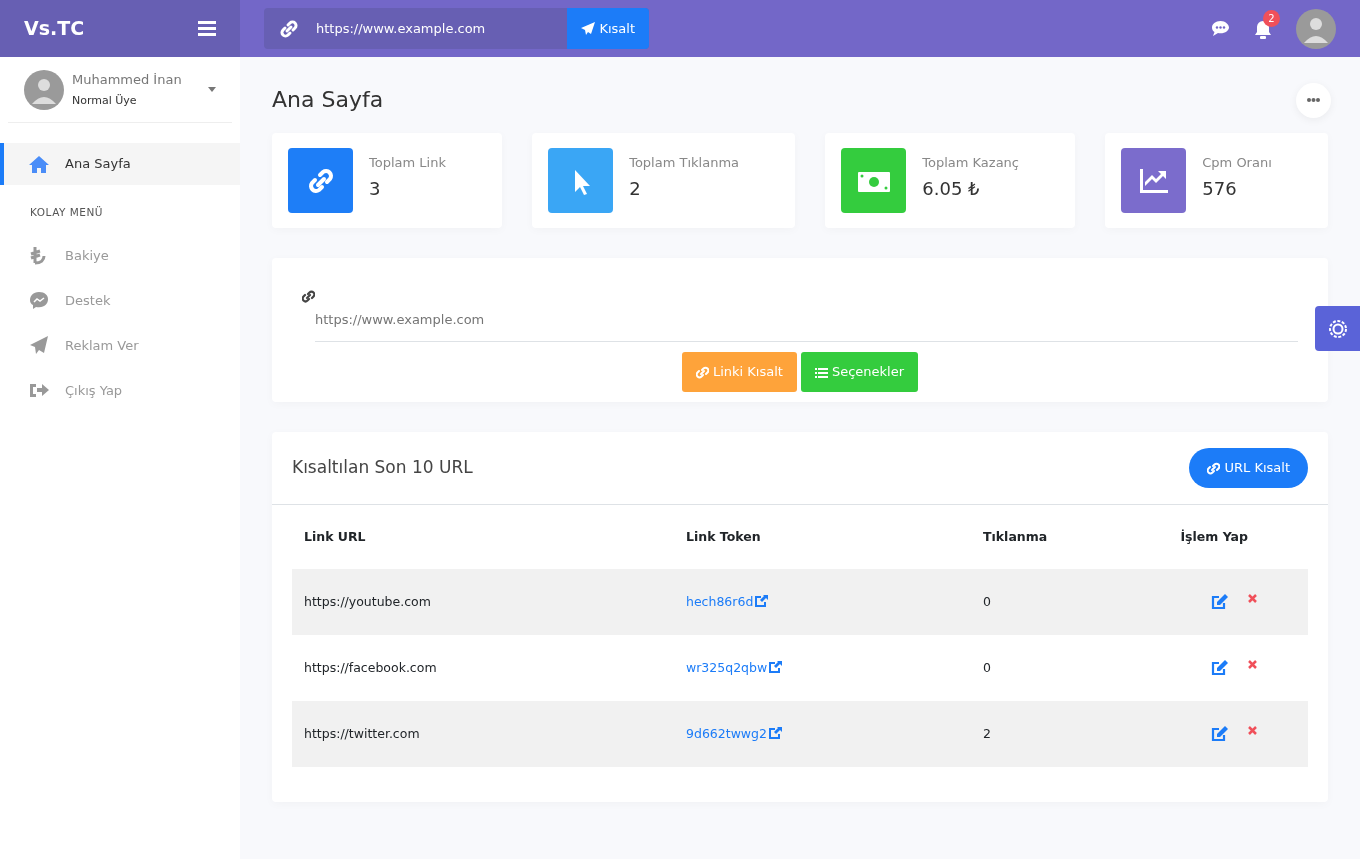 Image resolution: width=1360 pixels, height=859 pixels. What do you see at coordinates (483, 537) in the screenshot?
I see `column-header: Link URL` at bounding box center [483, 537].